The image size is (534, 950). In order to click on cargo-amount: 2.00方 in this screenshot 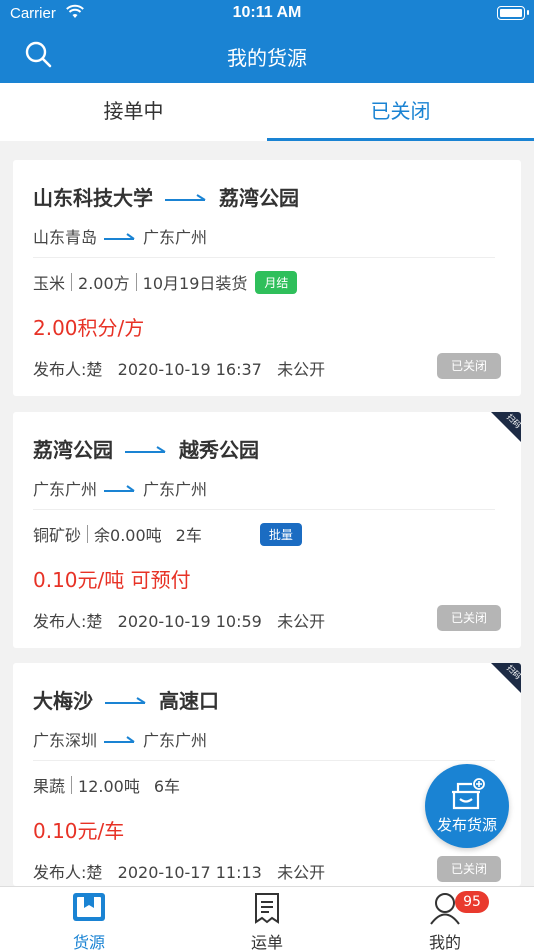, I will do `click(104, 283)`.